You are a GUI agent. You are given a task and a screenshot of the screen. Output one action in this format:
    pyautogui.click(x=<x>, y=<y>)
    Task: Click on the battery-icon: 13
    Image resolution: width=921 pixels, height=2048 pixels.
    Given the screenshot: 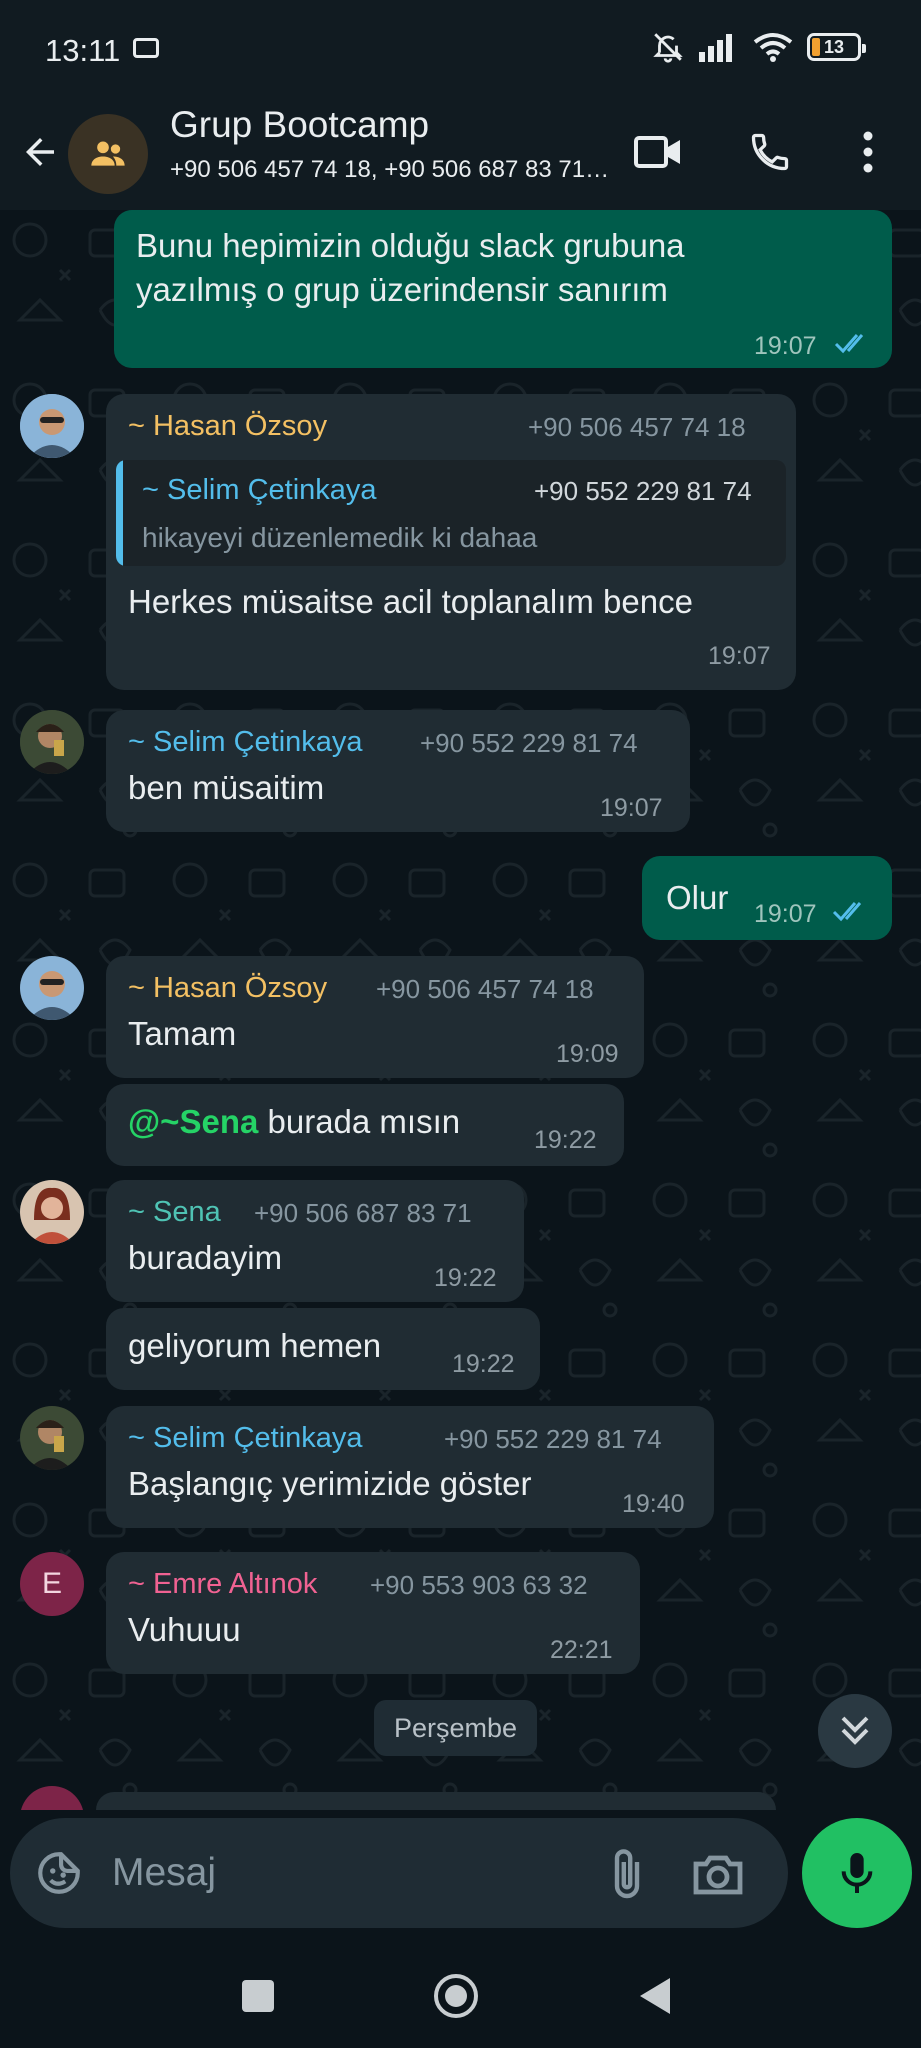 What is the action you would take?
    pyautogui.click(x=836, y=47)
    